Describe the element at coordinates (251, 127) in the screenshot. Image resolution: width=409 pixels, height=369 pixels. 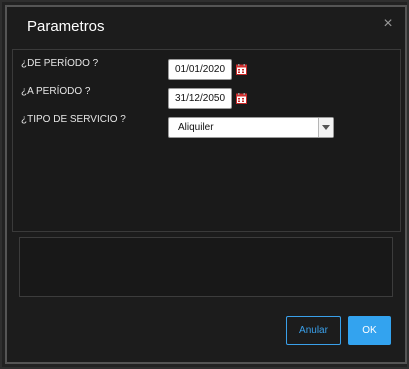
I see `service-type-select: Aliquiler` at that location.